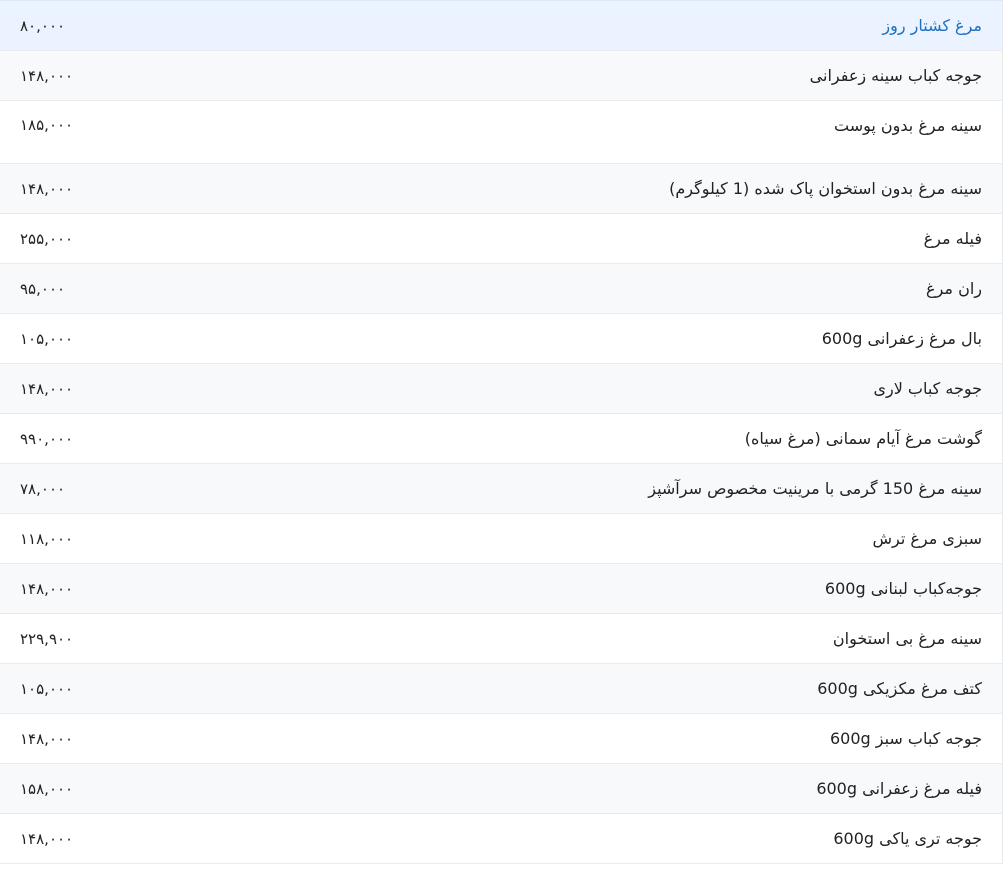 The image size is (1005, 889). I want to click on product-name: ران مرغ, so click(651, 288).